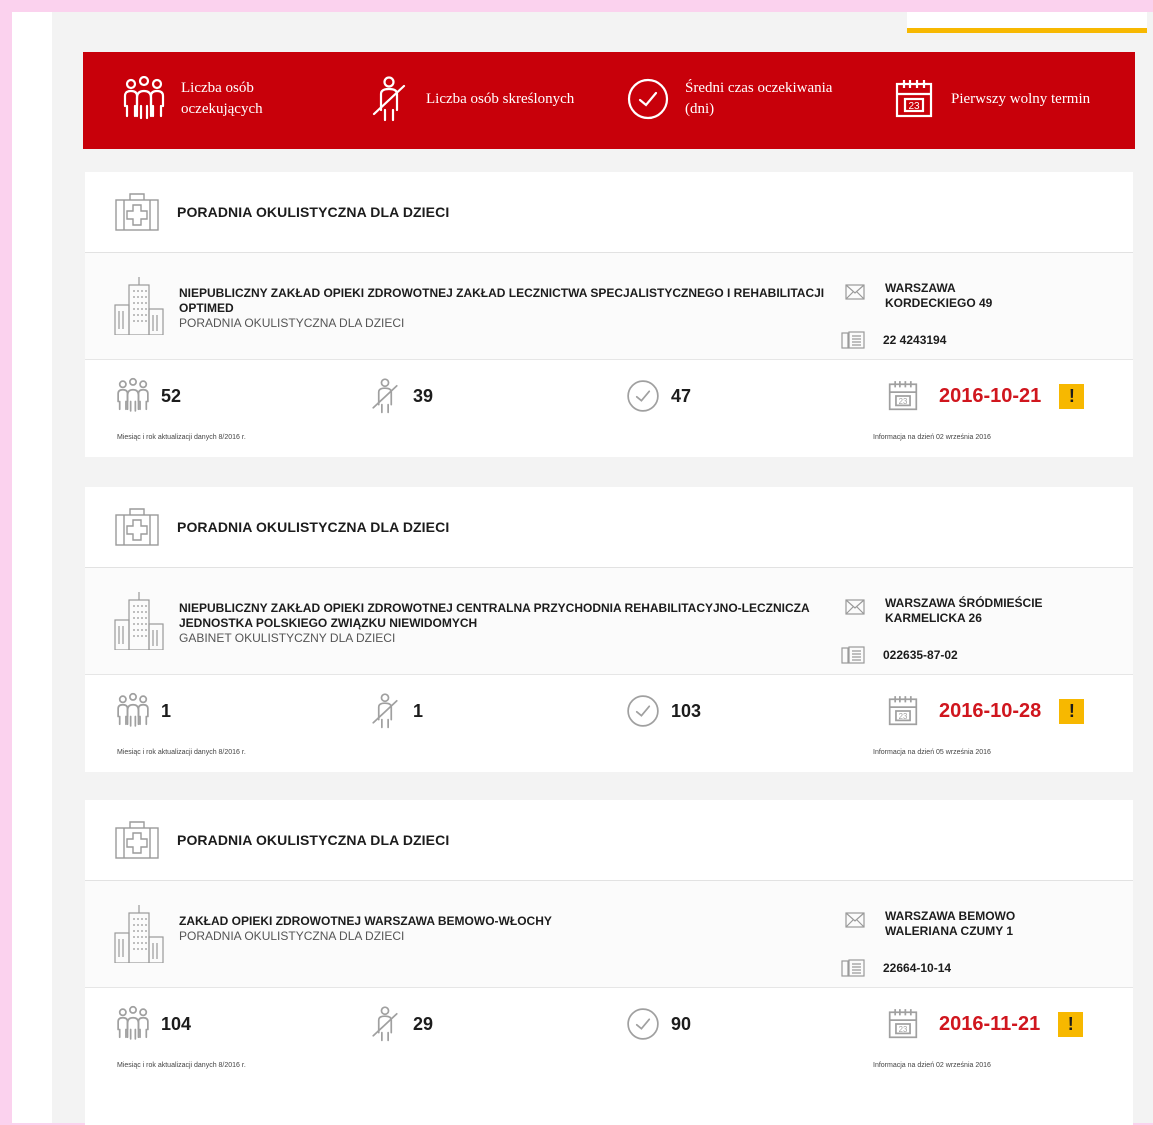 The width and height of the screenshot is (1153, 1125). I want to click on stat-removed: 1, so click(395, 711).